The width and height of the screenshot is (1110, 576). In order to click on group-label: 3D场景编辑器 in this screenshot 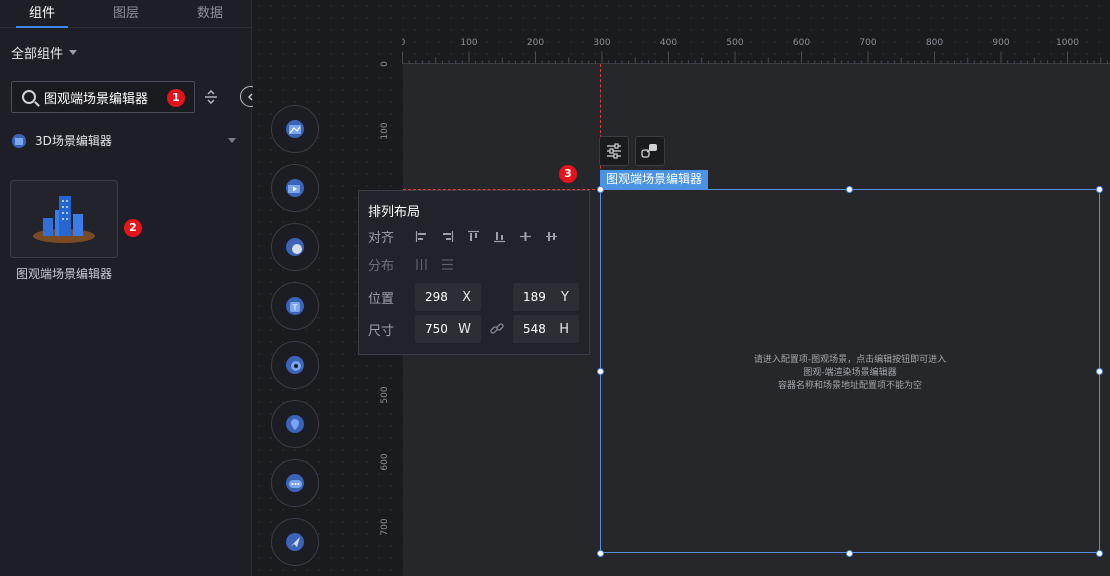, I will do `click(73, 141)`.